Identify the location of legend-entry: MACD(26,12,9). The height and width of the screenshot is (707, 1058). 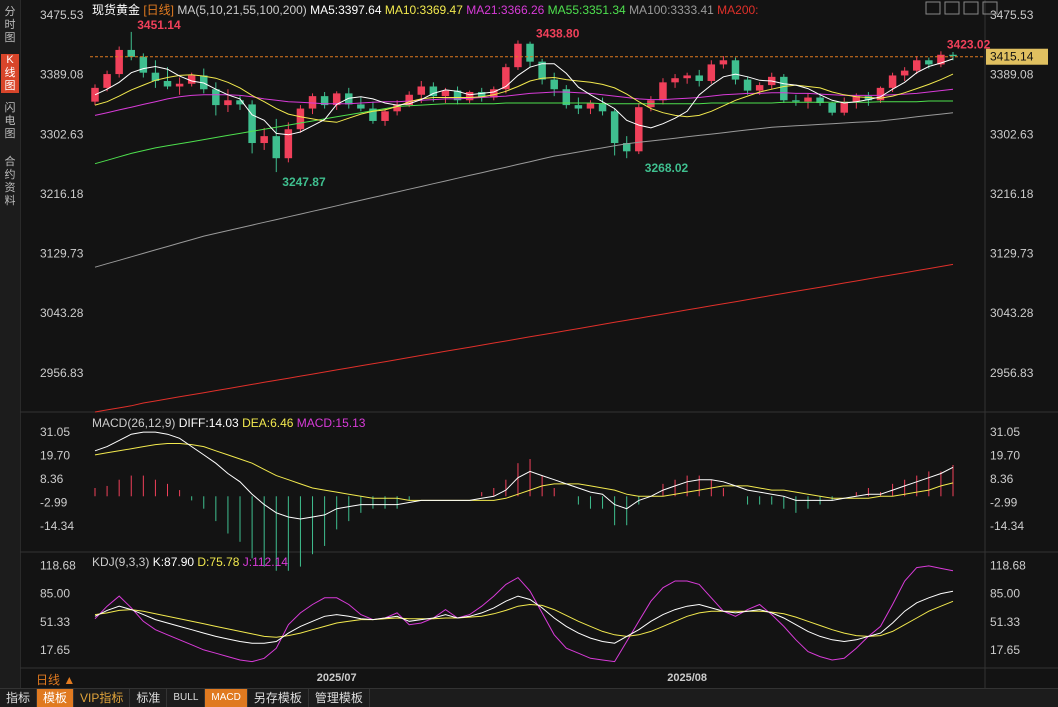
(135, 423).